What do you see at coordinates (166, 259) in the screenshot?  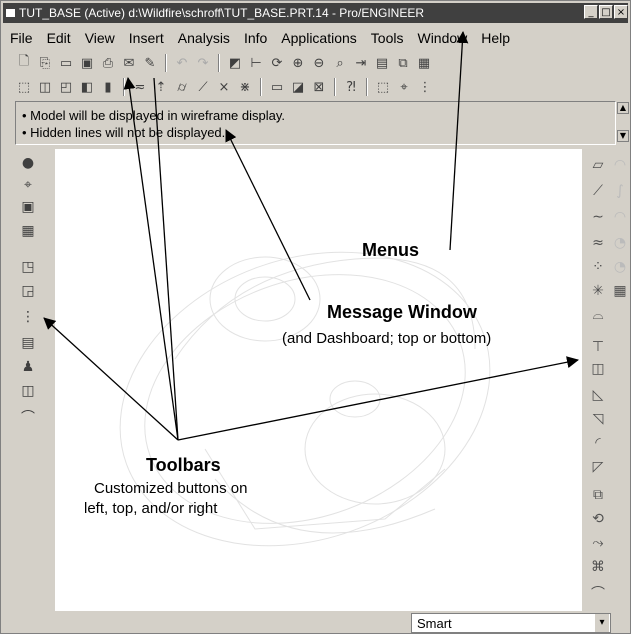 I see `arrow-toolbar-top2` at bounding box center [166, 259].